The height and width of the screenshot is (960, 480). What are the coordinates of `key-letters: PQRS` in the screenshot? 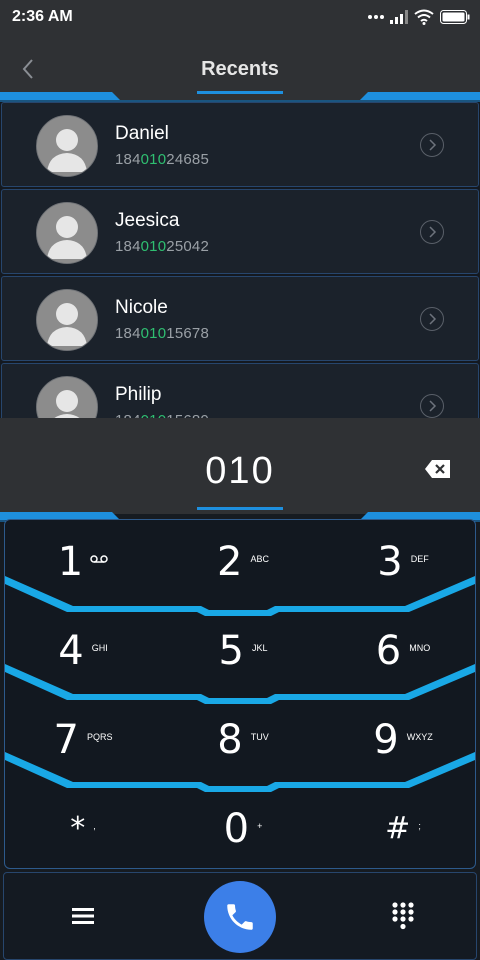 It's located at (99, 737).